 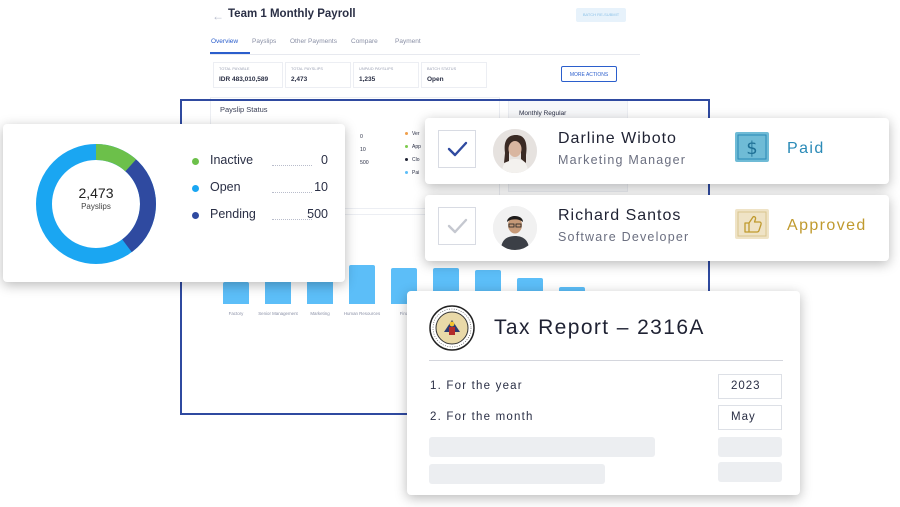 I want to click on stat-total-payslips: TOTAL PAYSLIPS 2,473, so click(x=318, y=75).